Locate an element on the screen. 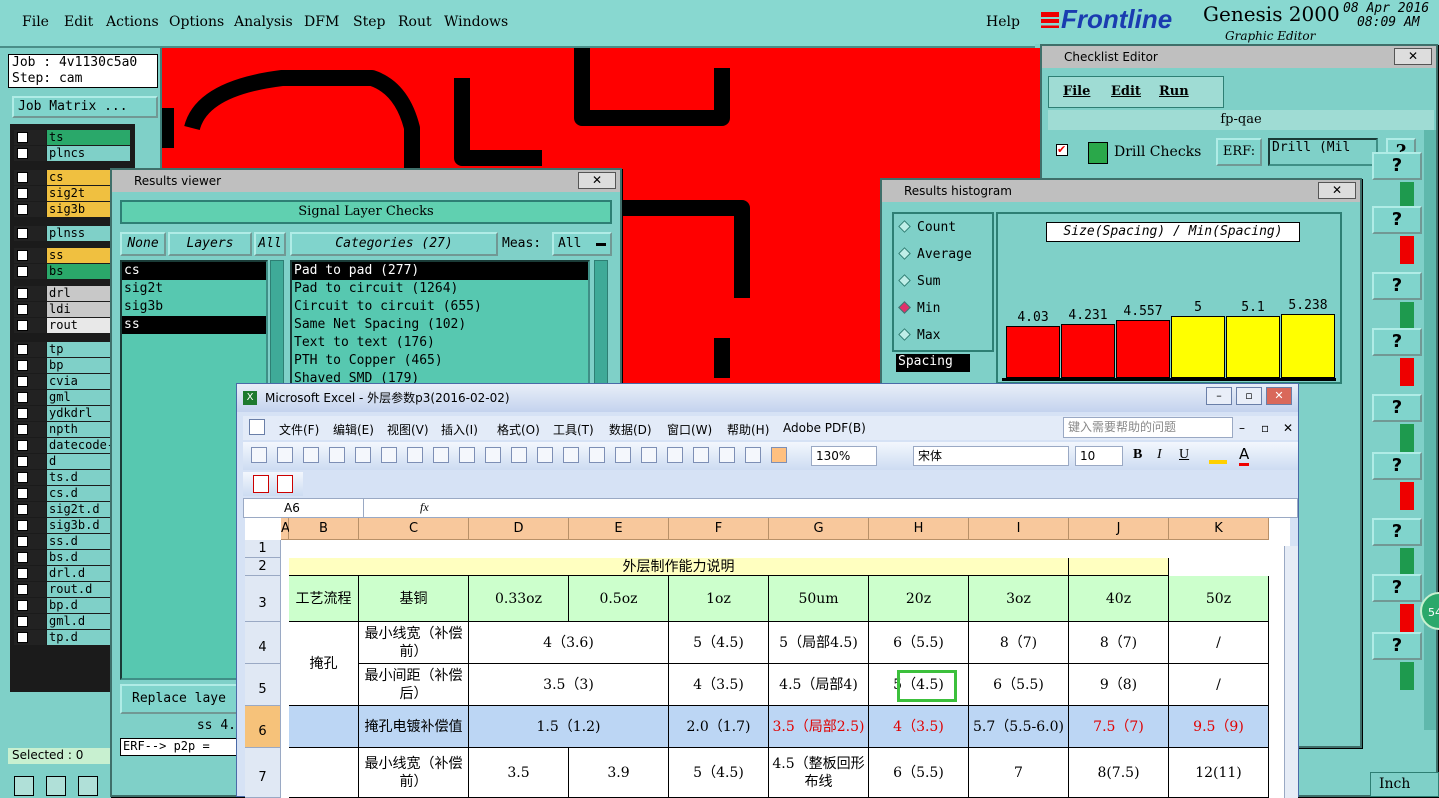 The width and height of the screenshot is (1439, 798). hyperlink-icon is located at coordinates (649, 455).